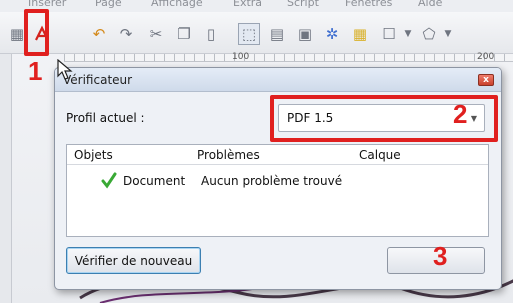 The image size is (513, 303). What do you see at coordinates (177, 4) in the screenshot?
I see `menu-view: Affichage` at bounding box center [177, 4].